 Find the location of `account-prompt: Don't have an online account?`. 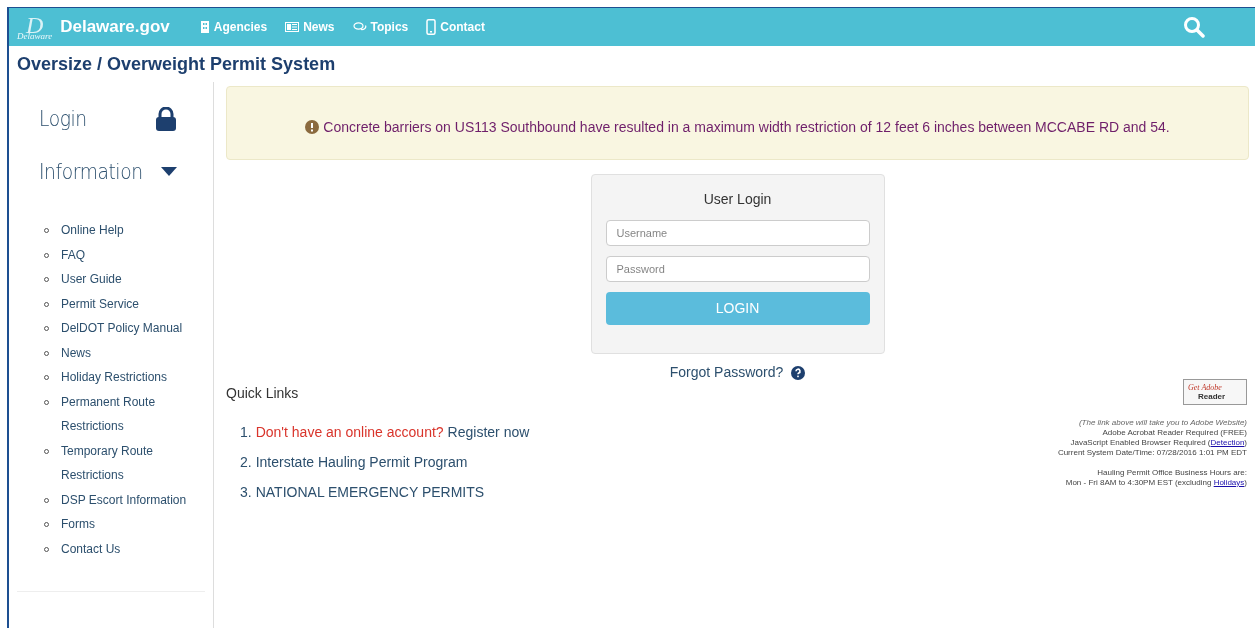

account-prompt: Don't have an online account? is located at coordinates (349, 432).